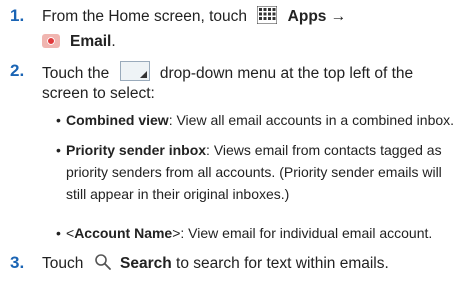 The image size is (474, 305). What do you see at coordinates (51, 41) in the screenshot?
I see `email-app-icon` at bounding box center [51, 41].